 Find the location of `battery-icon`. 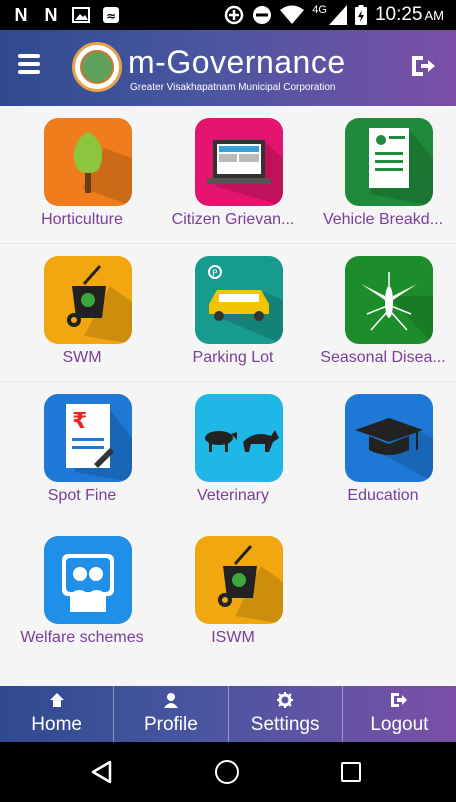

battery-icon is located at coordinates (360, 15).